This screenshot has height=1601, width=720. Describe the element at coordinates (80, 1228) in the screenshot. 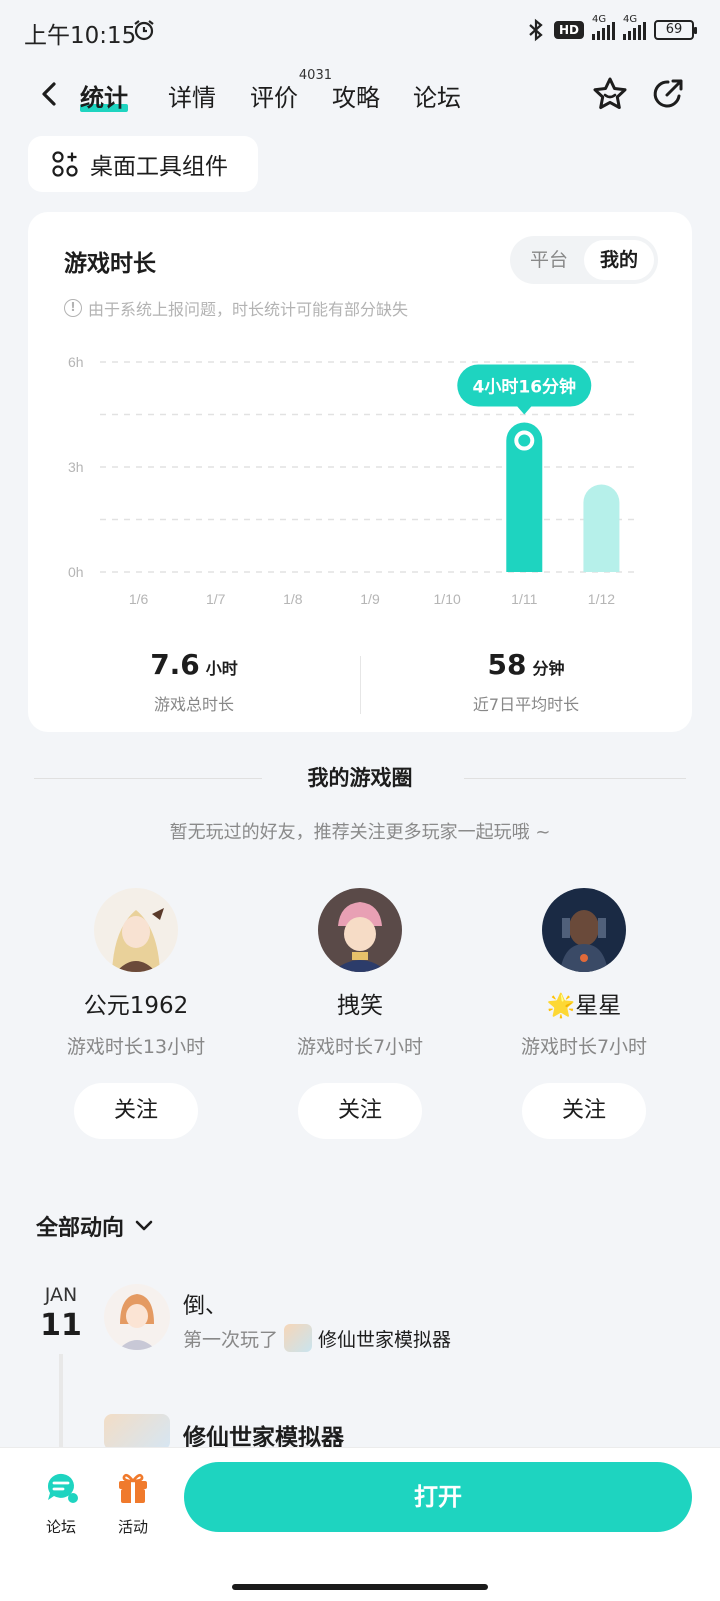

I see `feed-filter-label: 全部动向` at that location.